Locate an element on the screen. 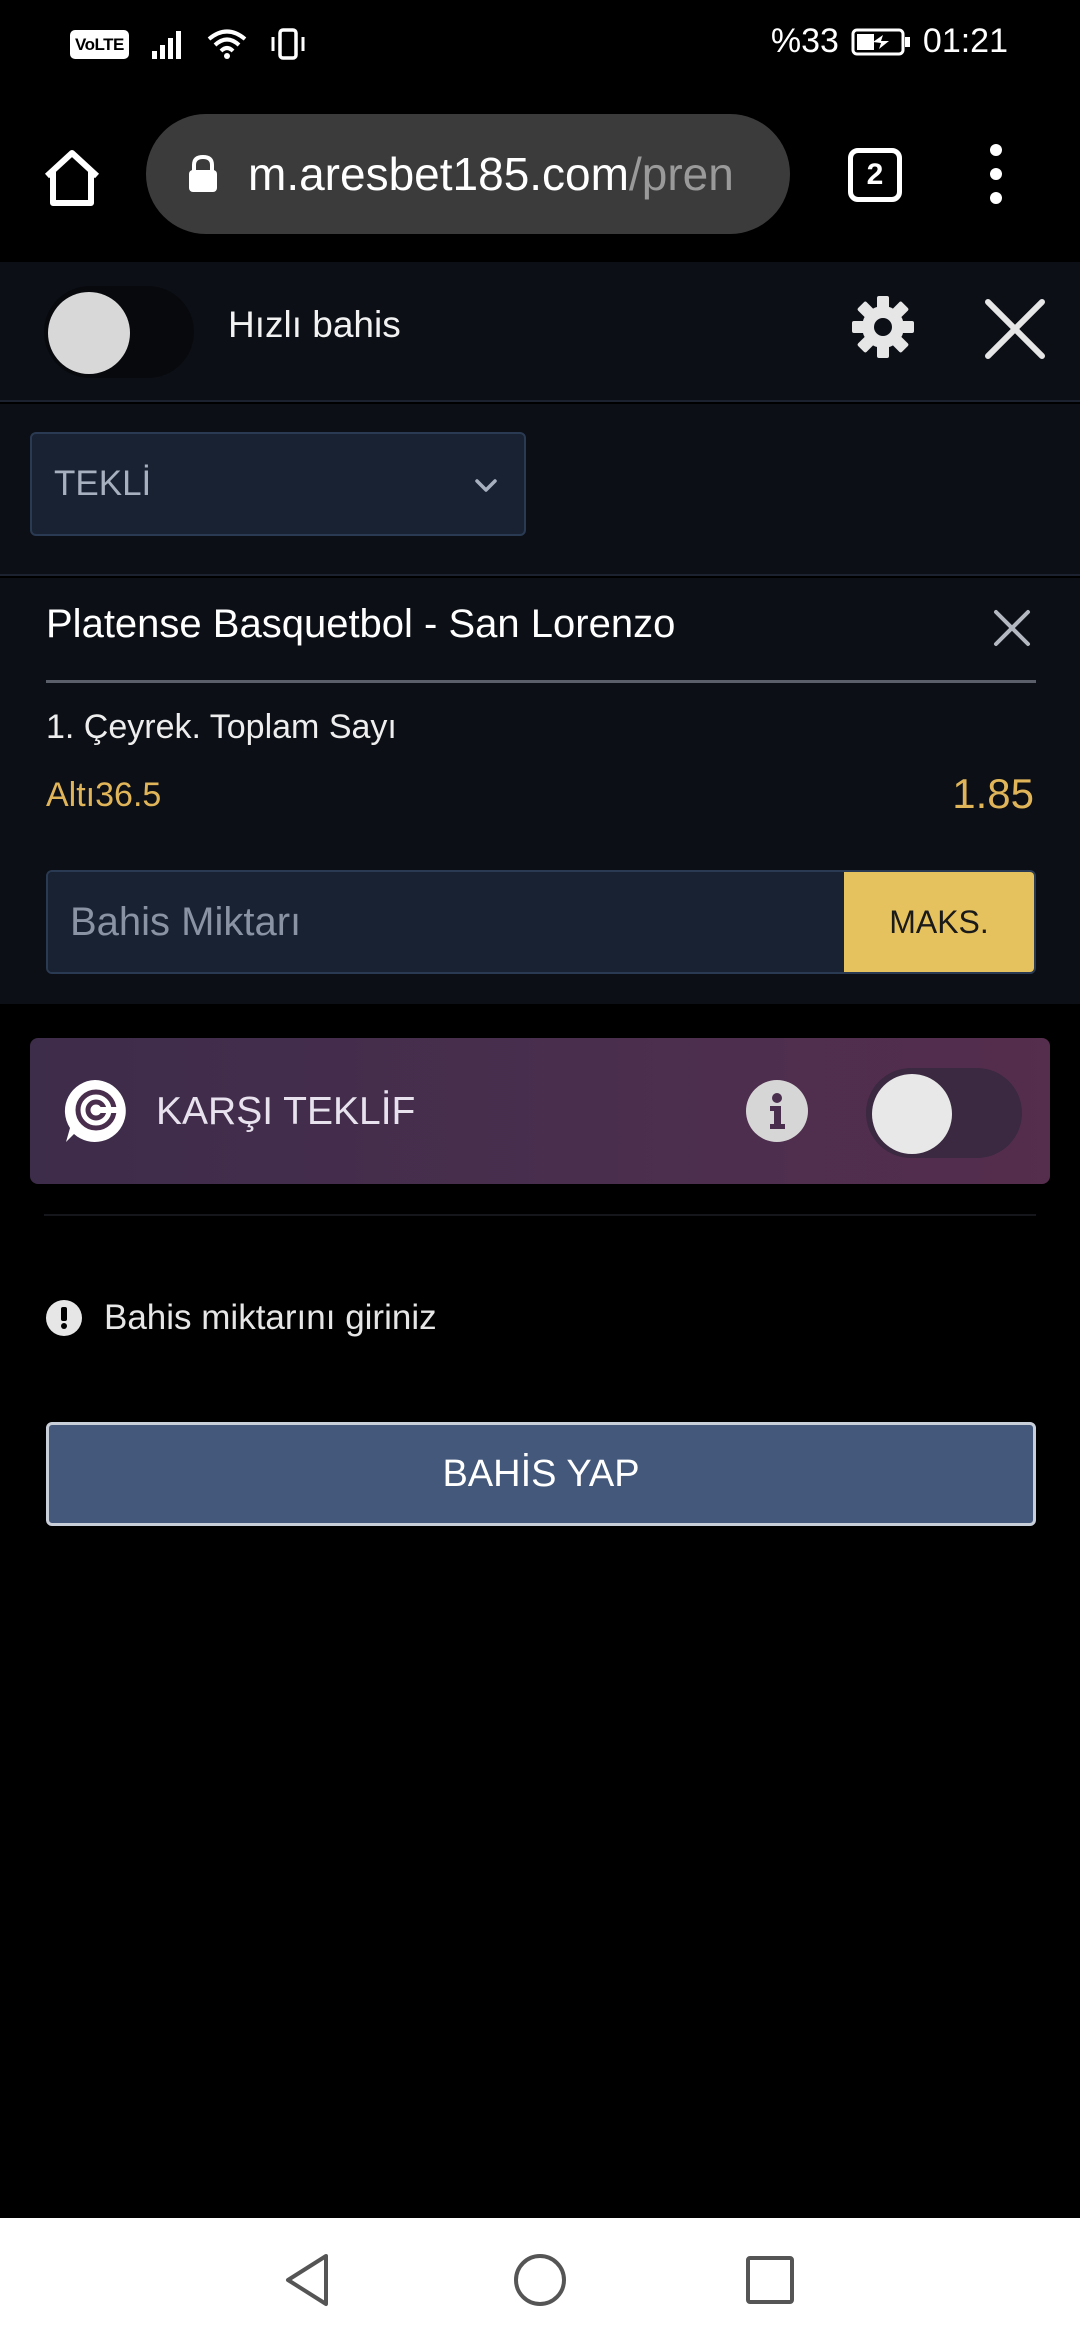 The width and height of the screenshot is (1080, 2340). counter-offer-icon is located at coordinates (95, 1111).